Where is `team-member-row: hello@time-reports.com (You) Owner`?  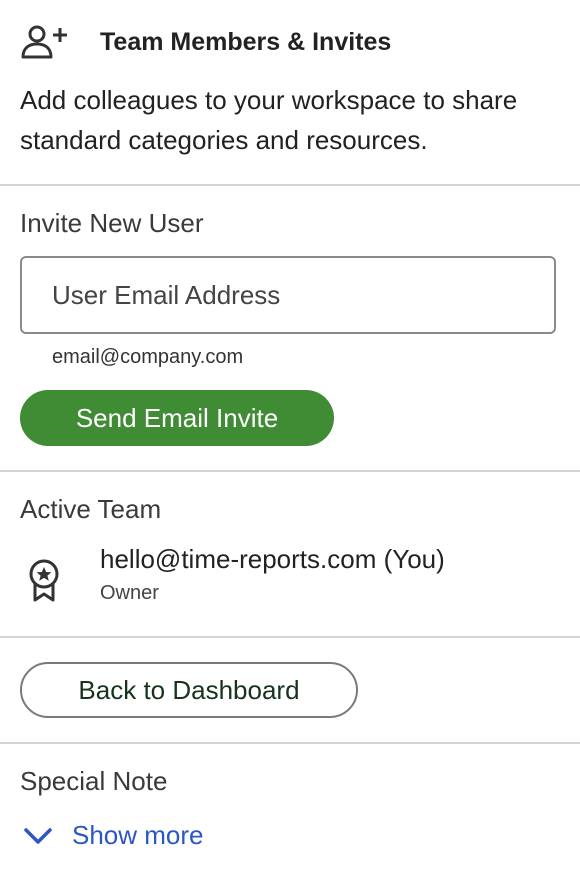
team-member-row: hello@time-reports.com (You) Owner is located at coordinates (232, 579).